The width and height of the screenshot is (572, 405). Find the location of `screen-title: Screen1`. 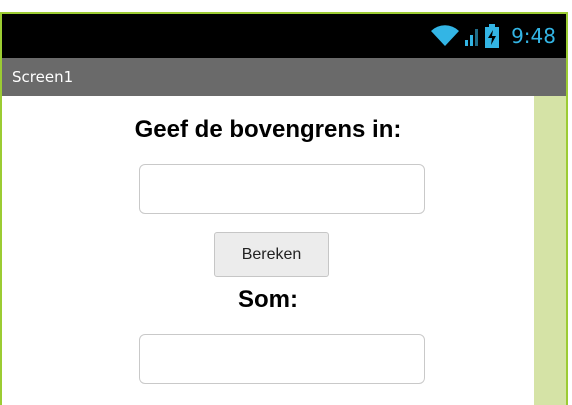

screen-title: Screen1 is located at coordinates (43, 77).